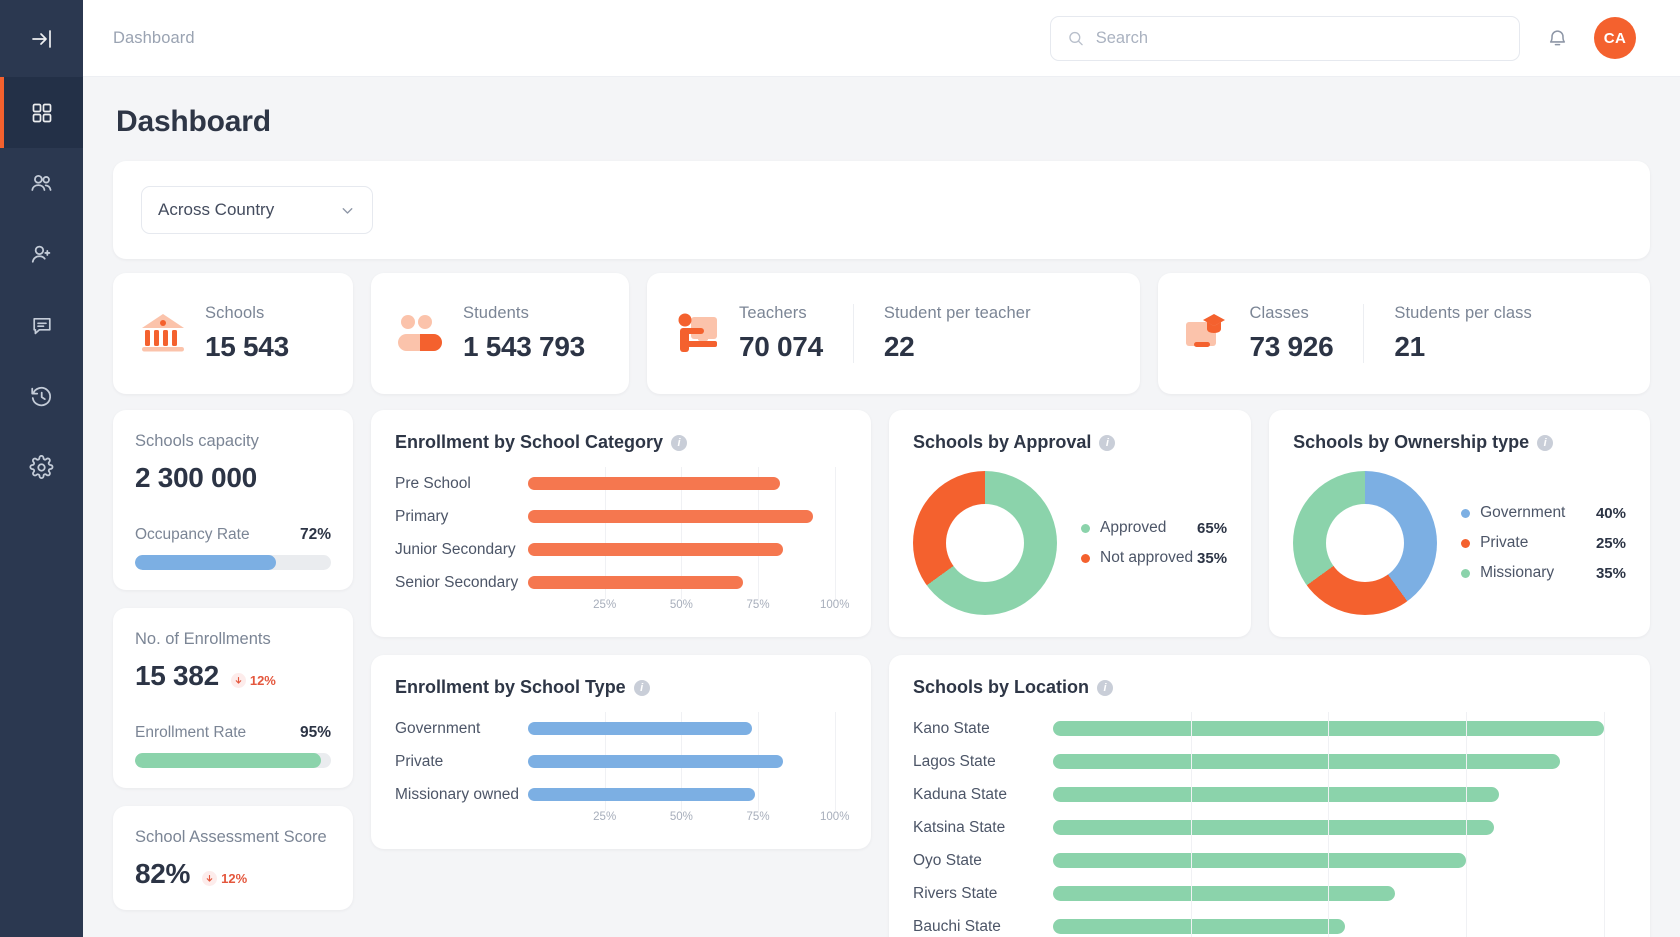  What do you see at coordinates (1459, 442) in the screenshot?
I see `chart-title: Schools by Ownership type i` at bounding box center [1459, 442].